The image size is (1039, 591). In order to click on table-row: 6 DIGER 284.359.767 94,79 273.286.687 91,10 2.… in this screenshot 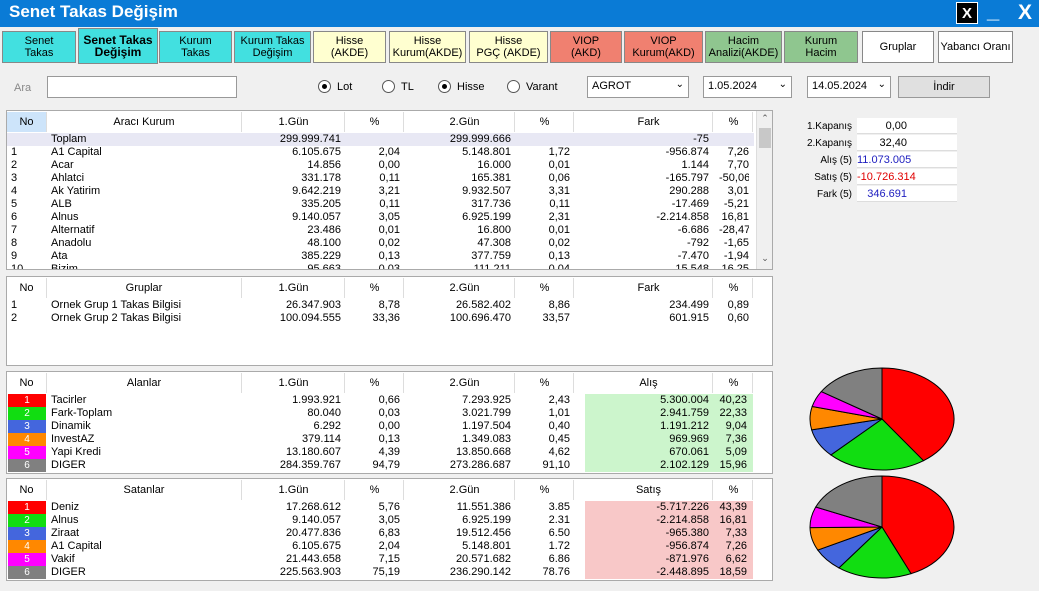, I will do `click(380, 465)`.